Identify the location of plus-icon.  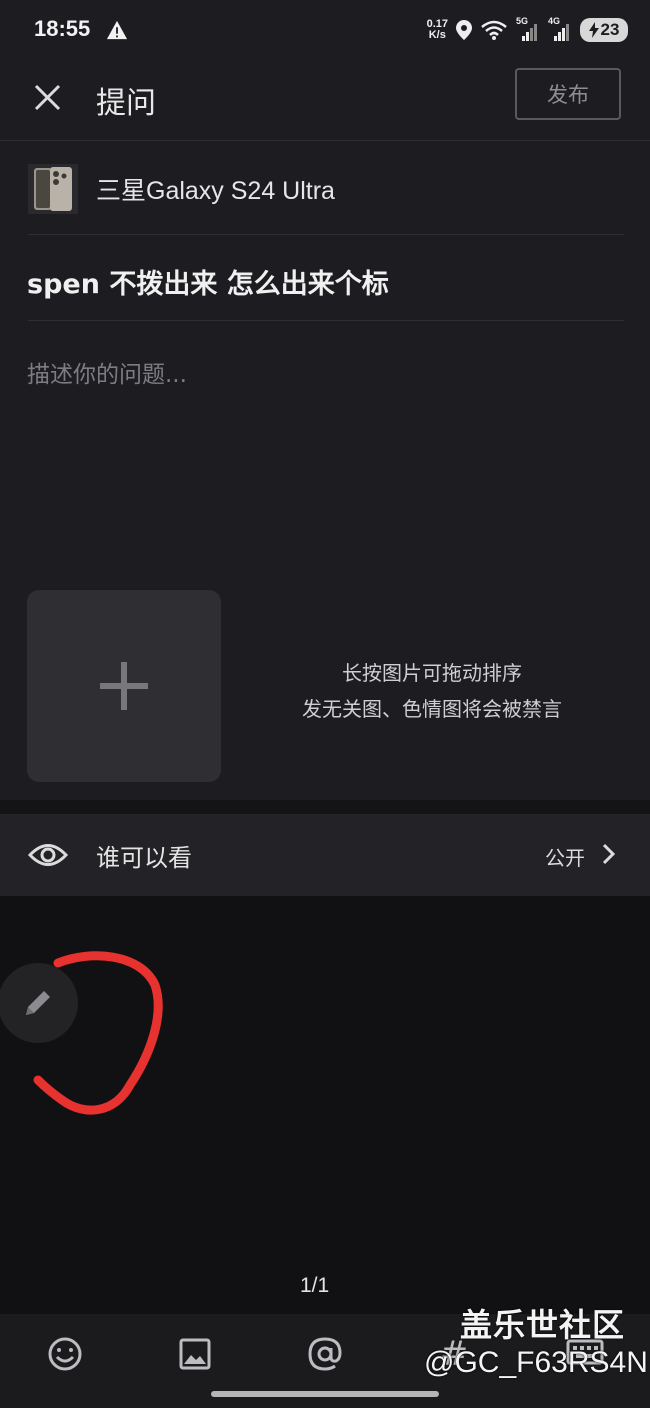
(124, 686).